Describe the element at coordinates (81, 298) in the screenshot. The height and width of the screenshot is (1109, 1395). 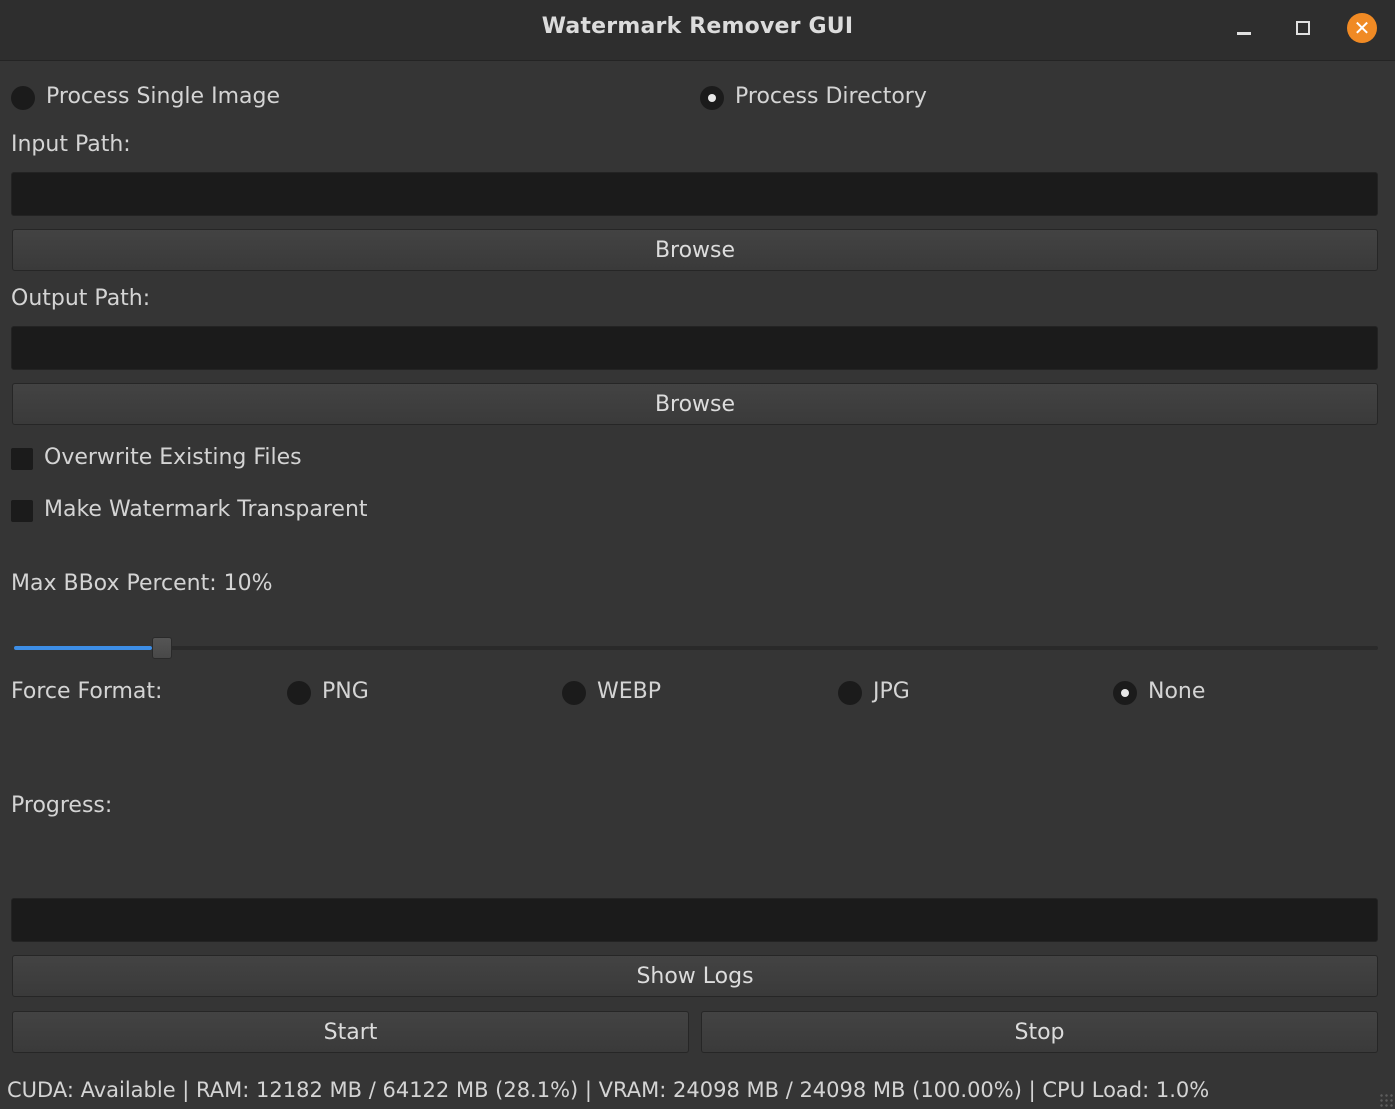
I see `output-path-label: Output Path:` at that location.